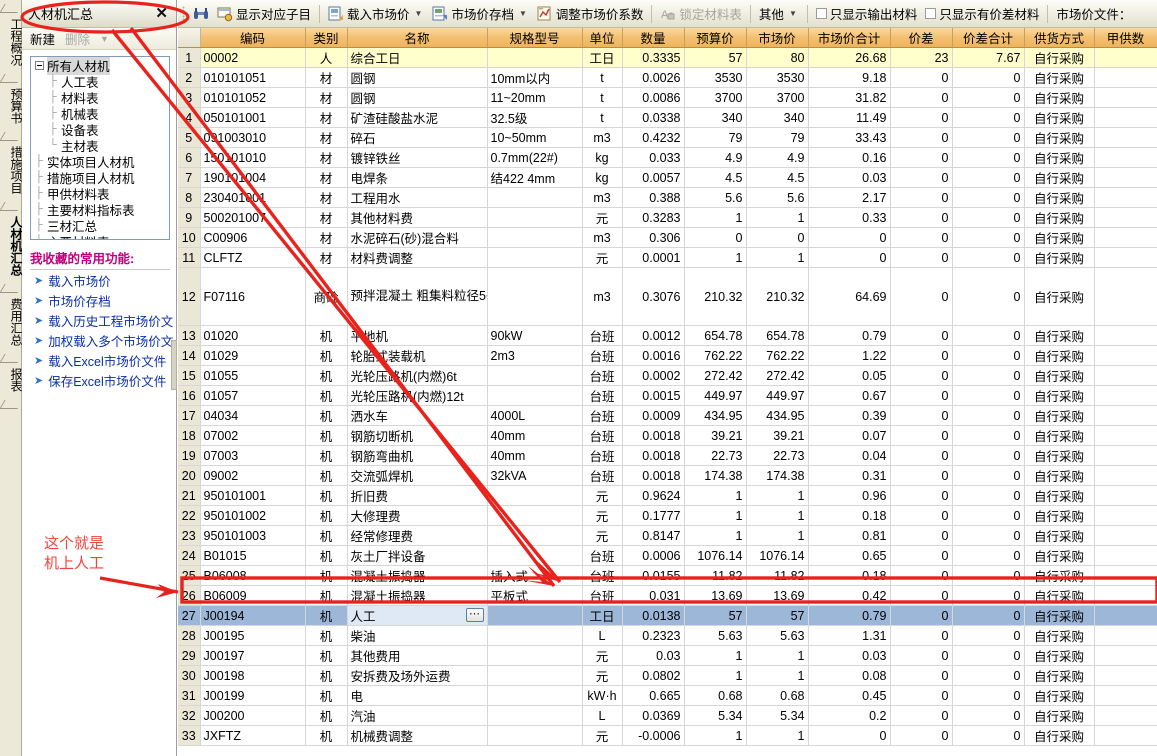 The image size is (1157, 756). I want to click on cell-budget_price: 1, so click(715, 495).